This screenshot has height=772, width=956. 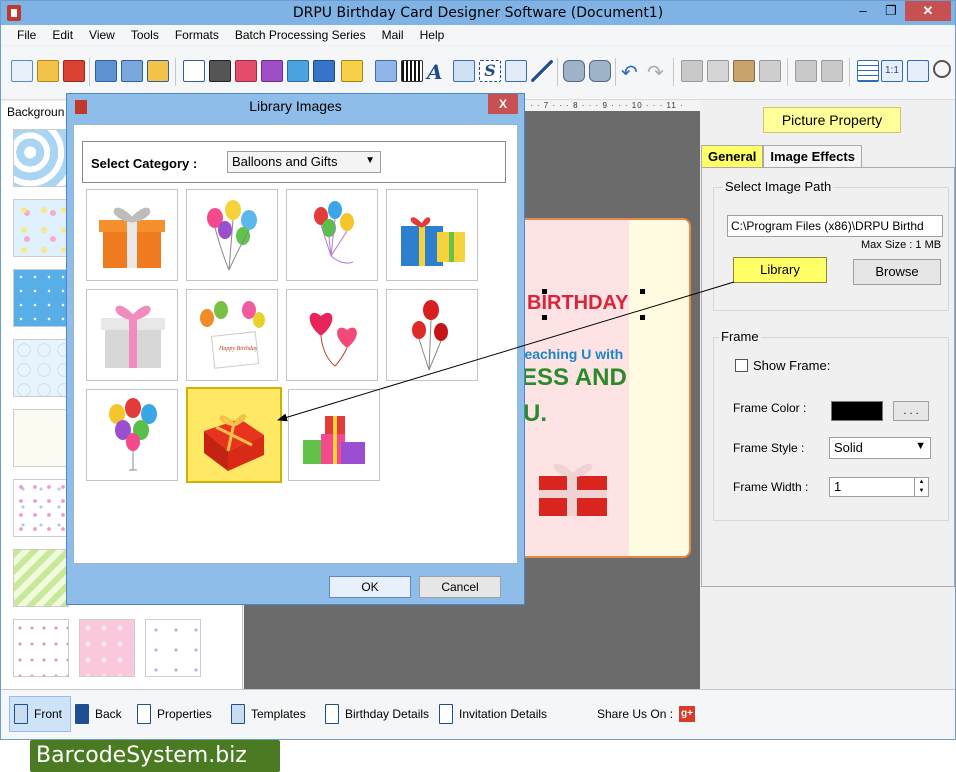 I want to click on menu-edit: Edit, so click(x=62, y=35).